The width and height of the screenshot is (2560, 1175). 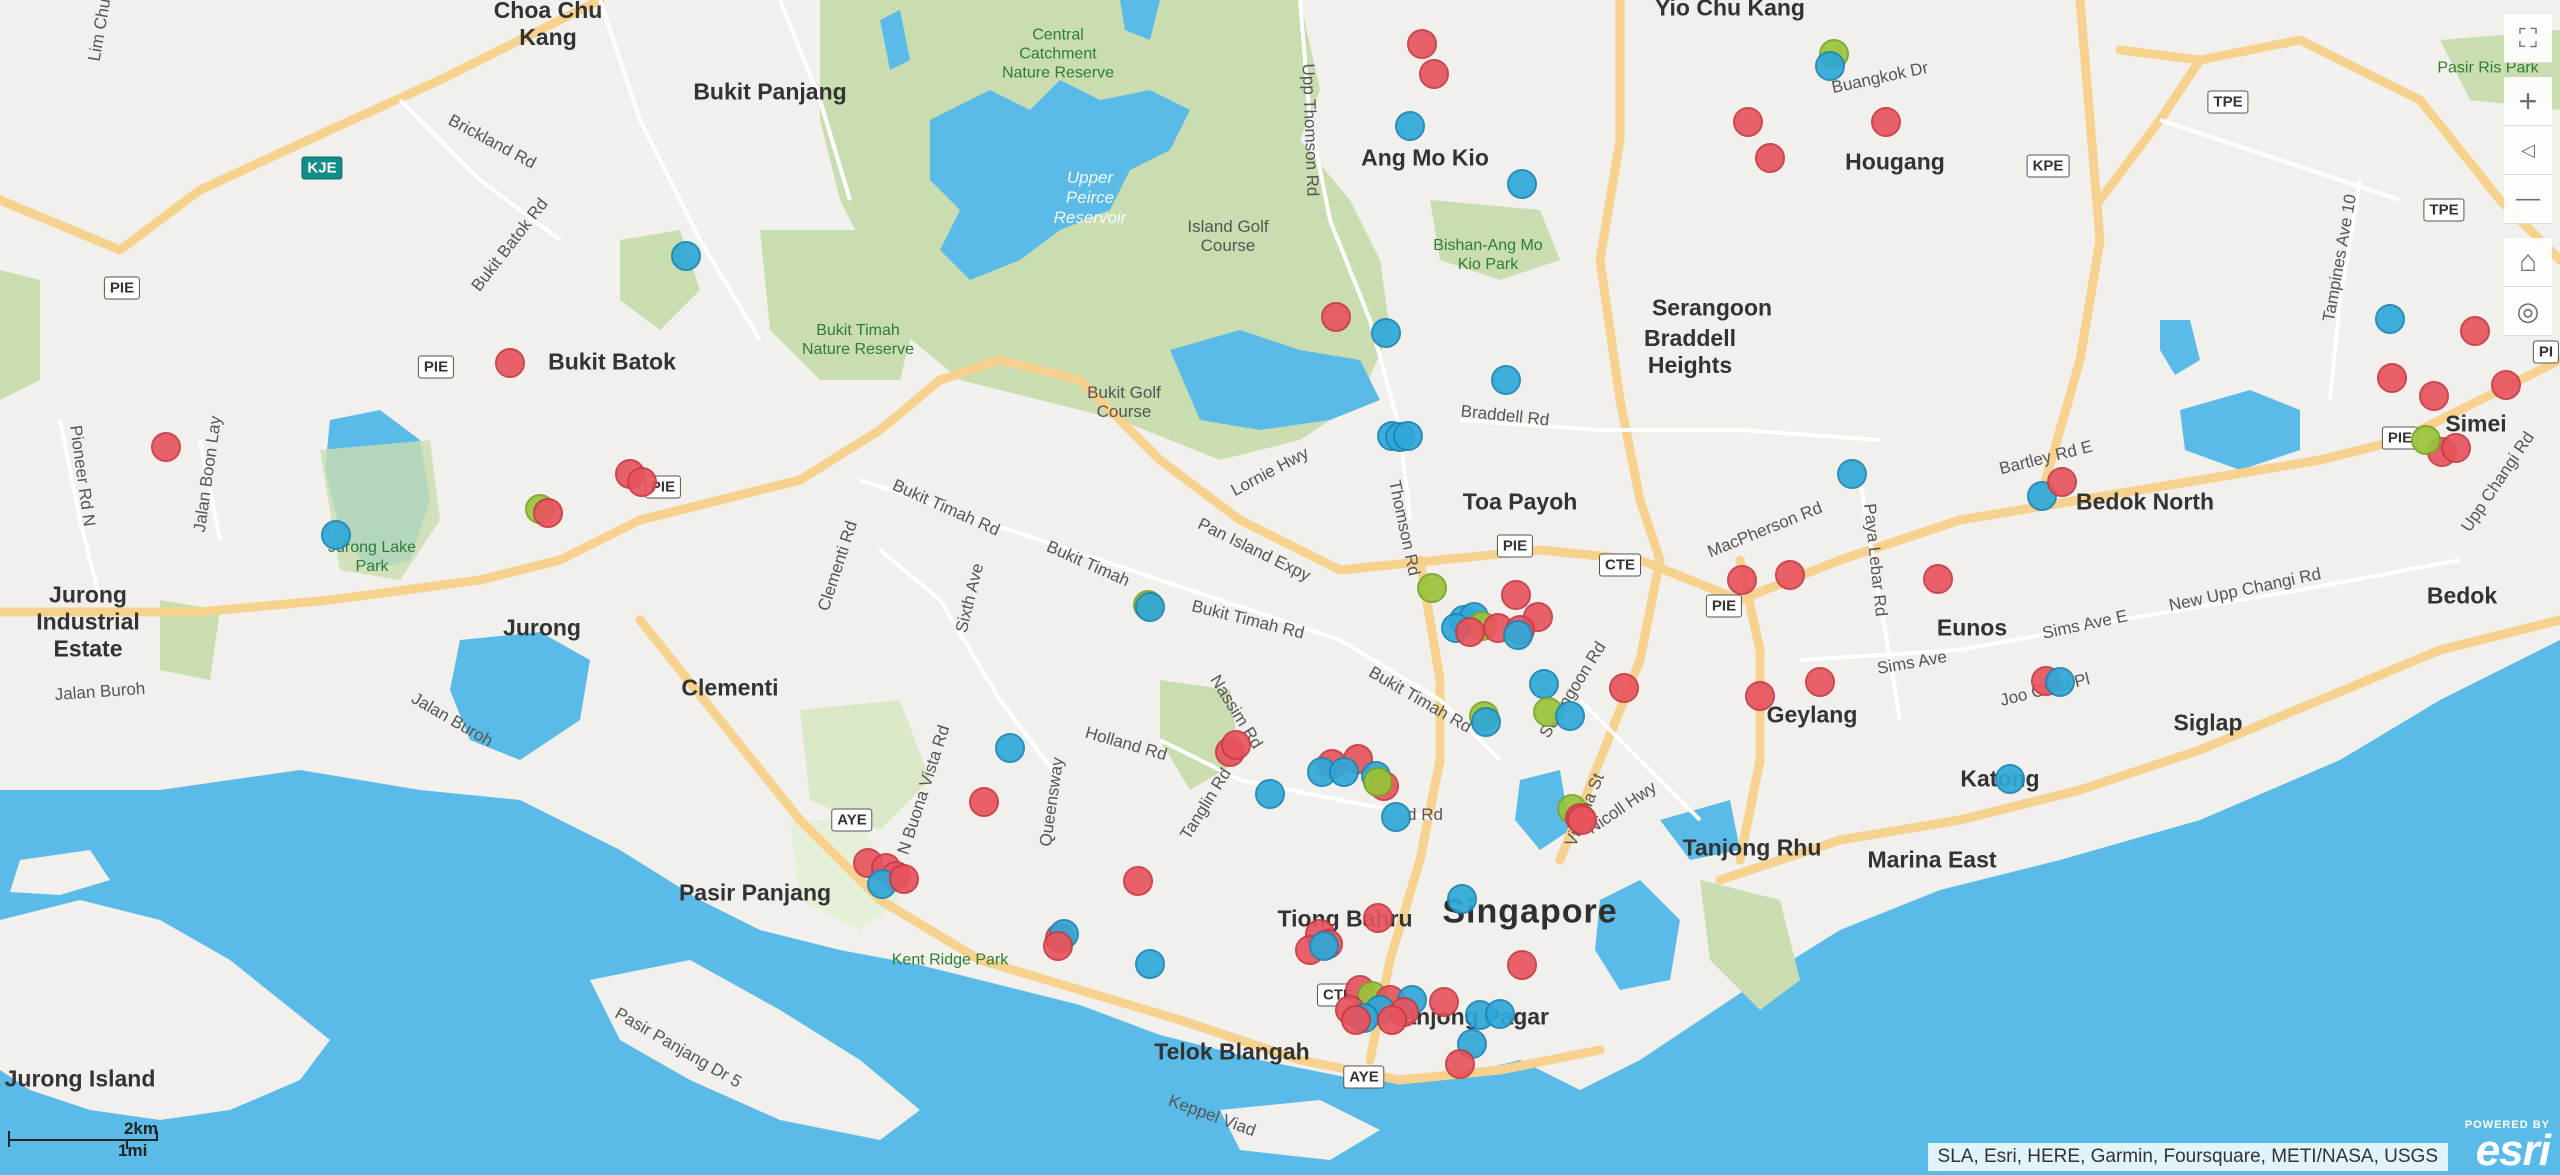 What do you see at coordinates (1932, 859) in the screenshot?
I see `place-label: Marina East` at bounding box center [1932, 859].